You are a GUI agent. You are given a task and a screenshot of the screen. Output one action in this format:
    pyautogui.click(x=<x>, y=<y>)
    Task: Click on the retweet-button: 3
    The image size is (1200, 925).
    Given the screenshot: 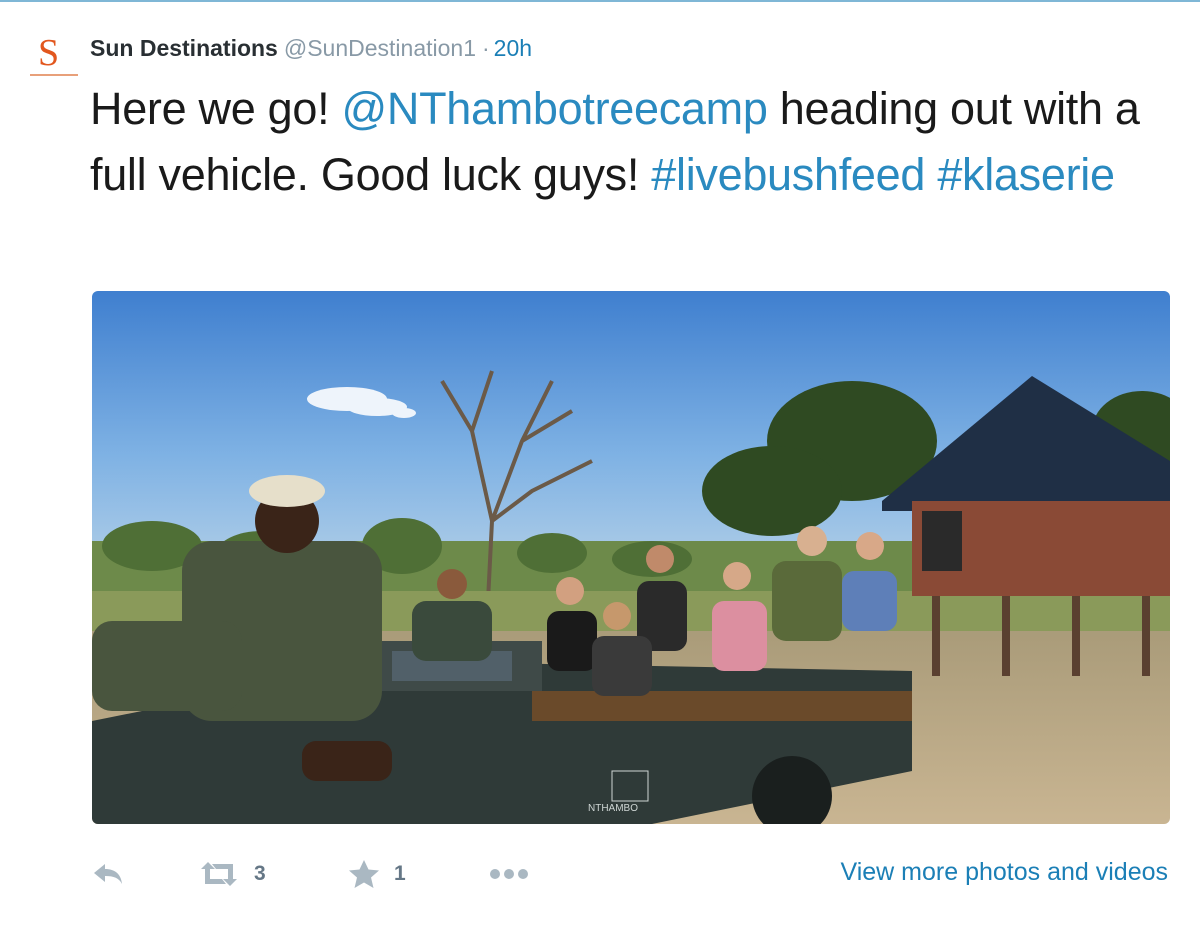 What is the action you would take?
    pyautogui.click(x=232, y=874)
    